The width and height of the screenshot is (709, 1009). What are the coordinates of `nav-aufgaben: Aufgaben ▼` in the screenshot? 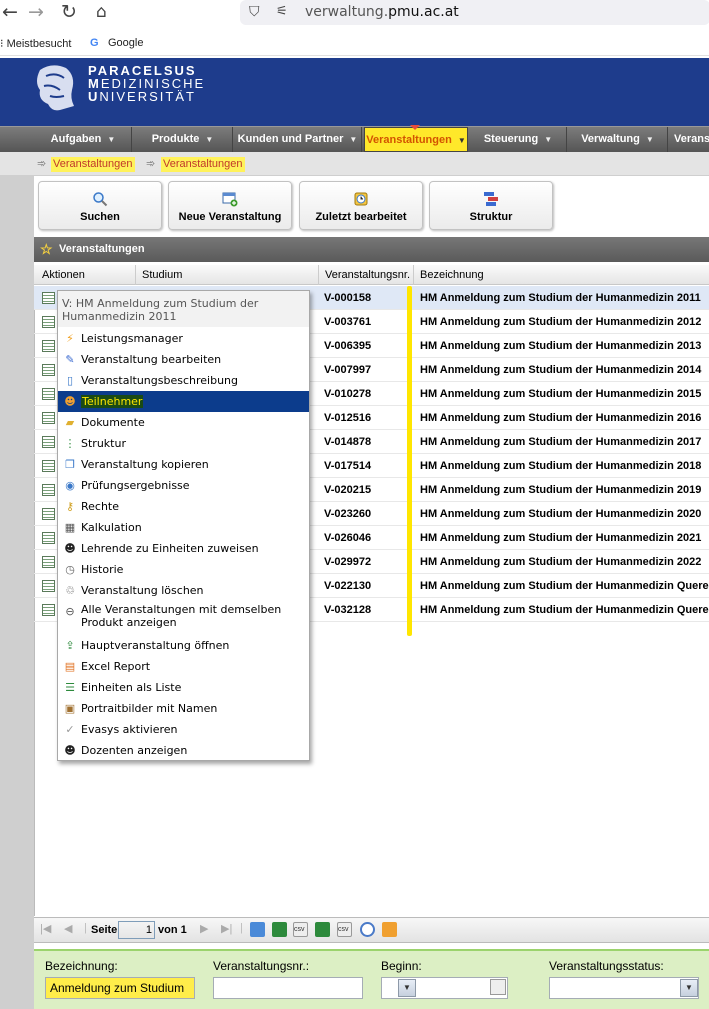 It's located at (83, 139).